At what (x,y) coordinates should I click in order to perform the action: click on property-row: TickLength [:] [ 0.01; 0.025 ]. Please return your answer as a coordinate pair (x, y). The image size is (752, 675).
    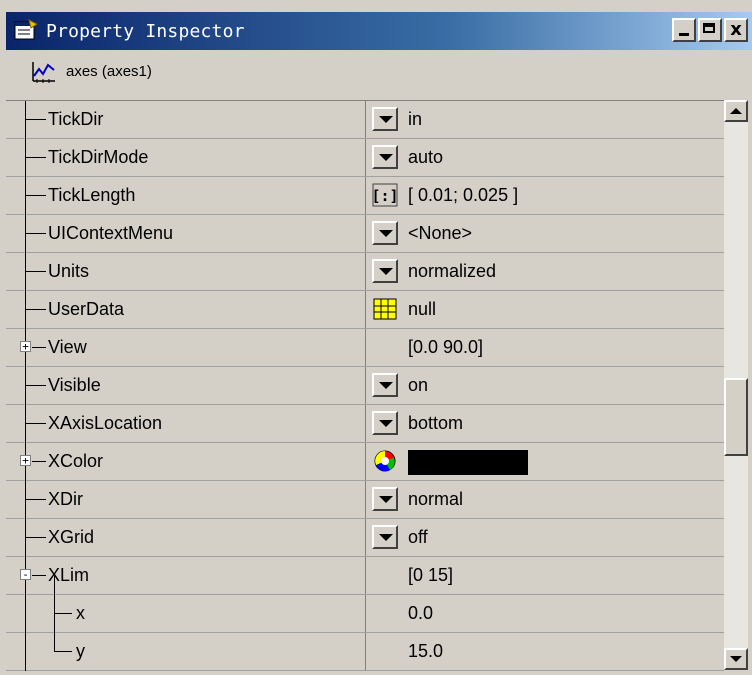
    Looking at the image, I should click on (365, 196).